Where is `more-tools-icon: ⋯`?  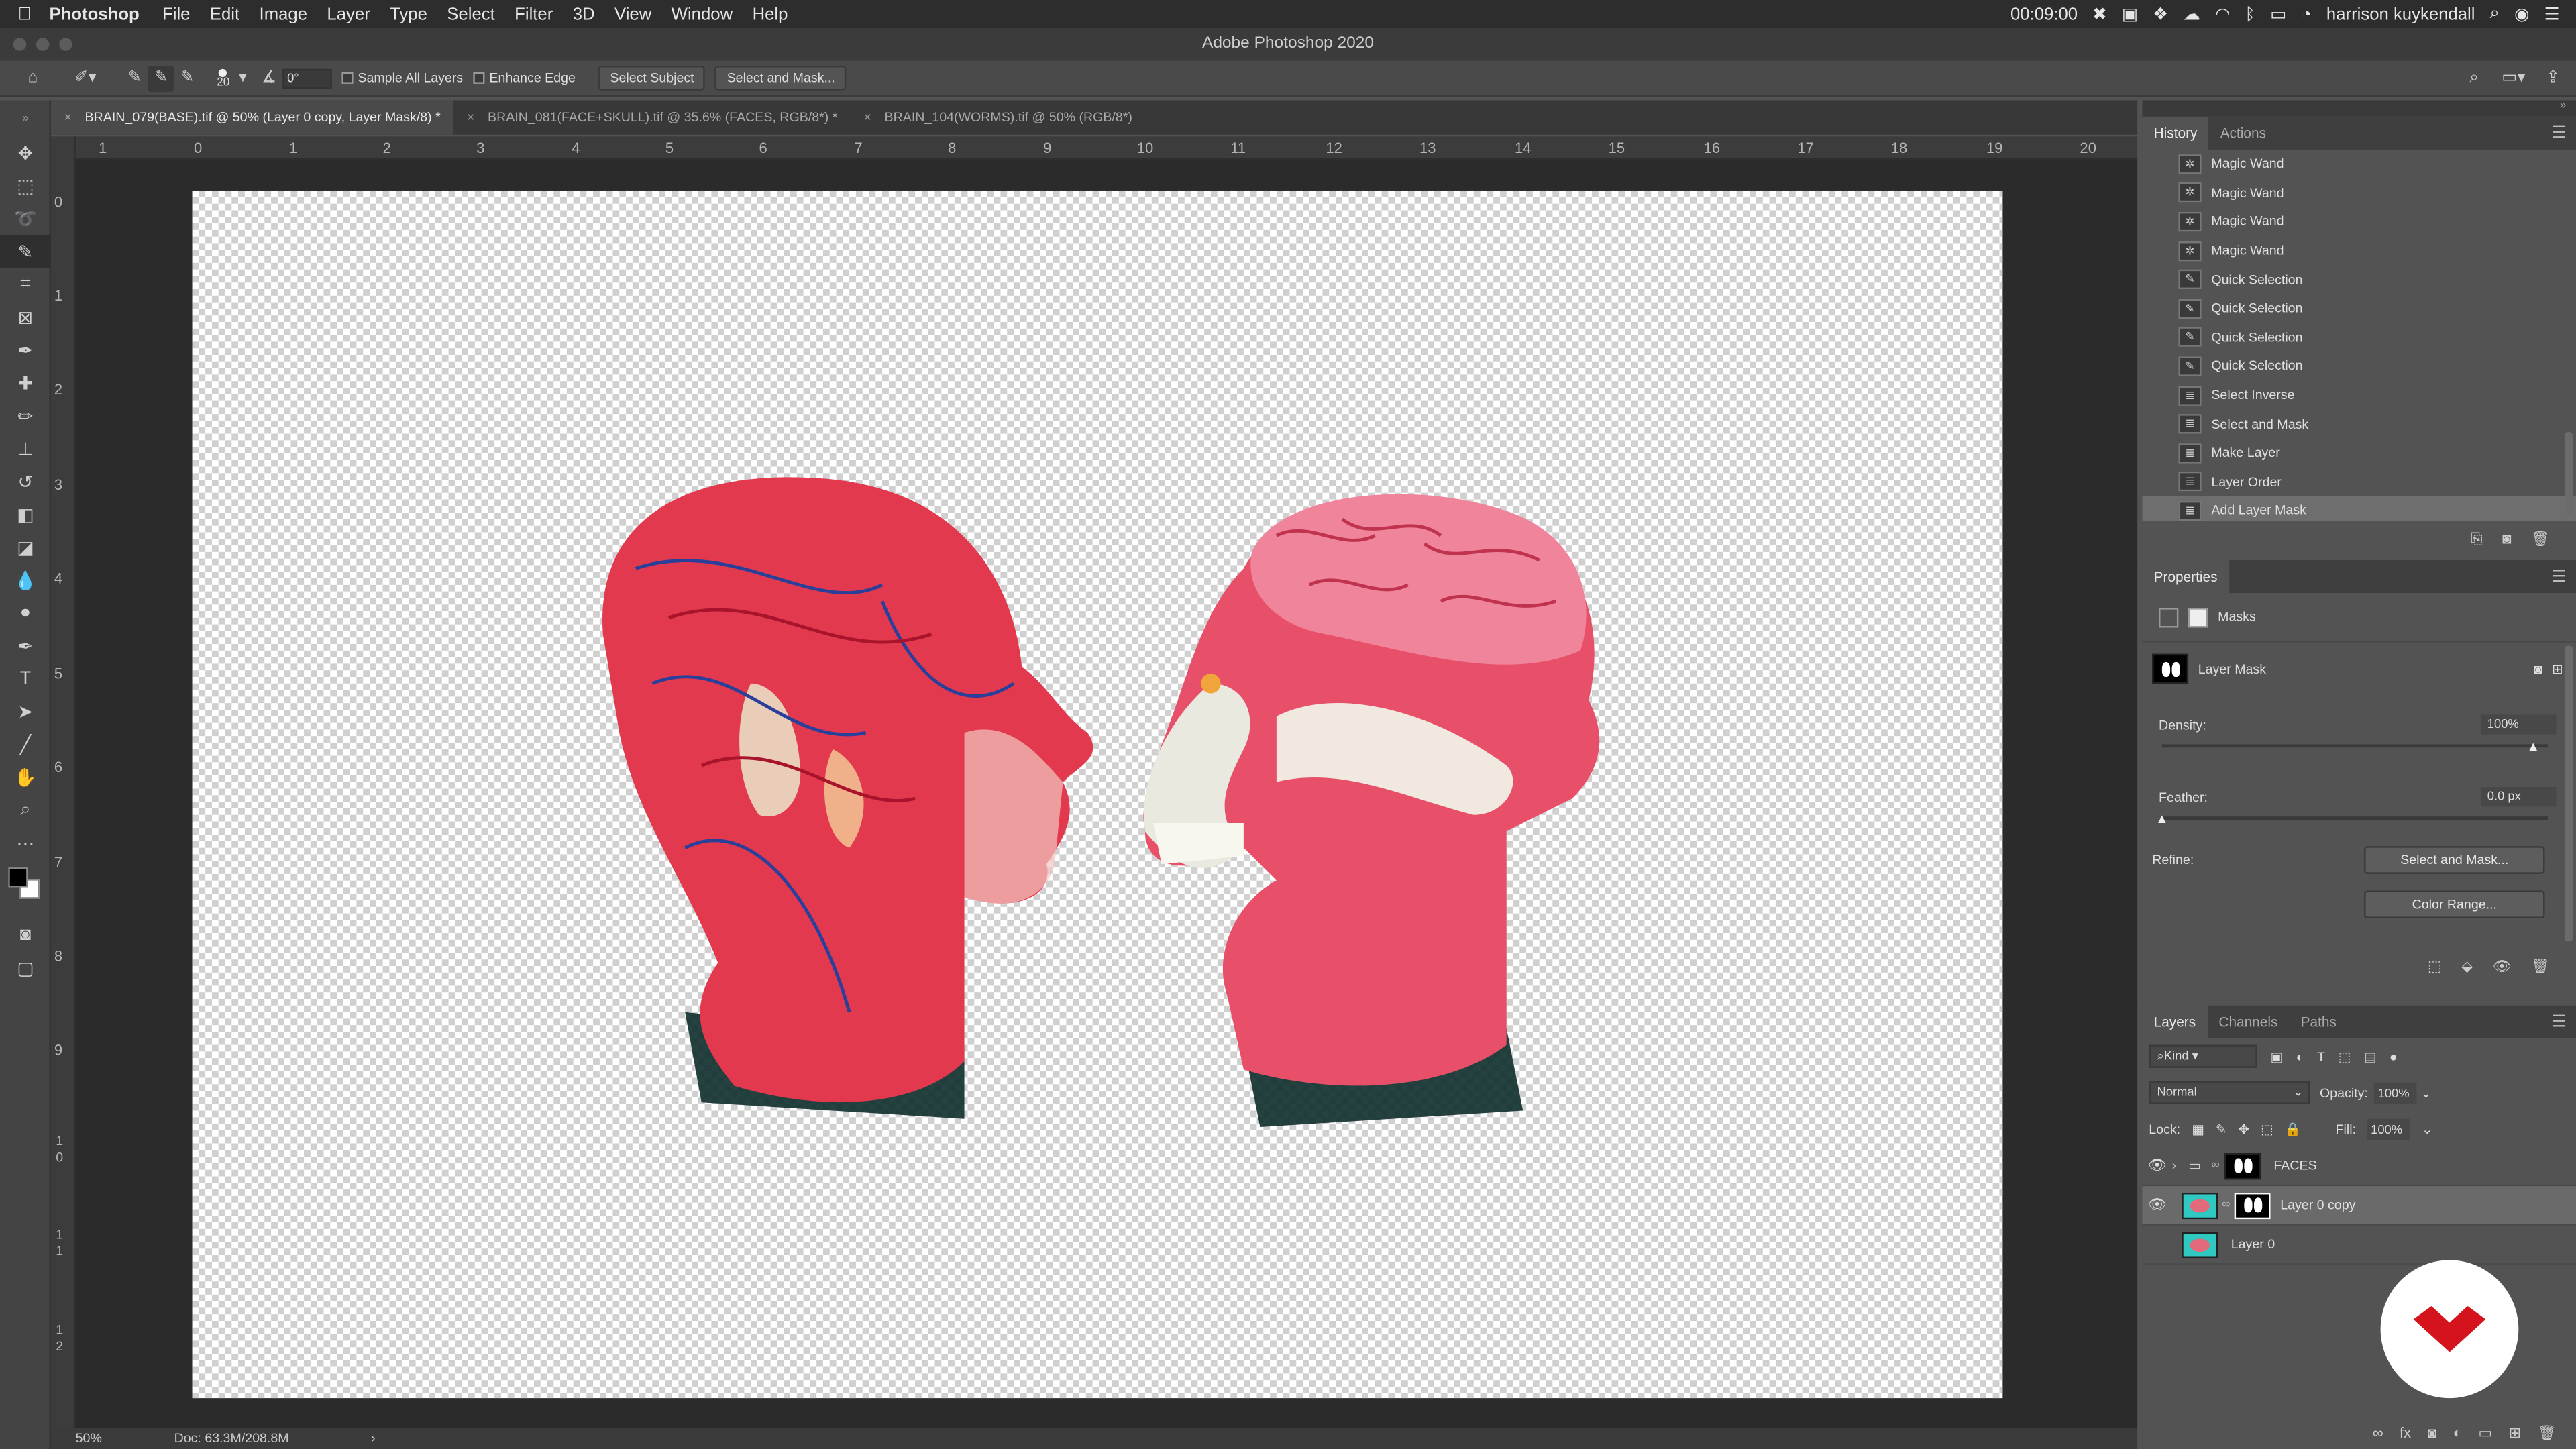 more-tools-icon: ⋯ is located at coordinates (25, 842).